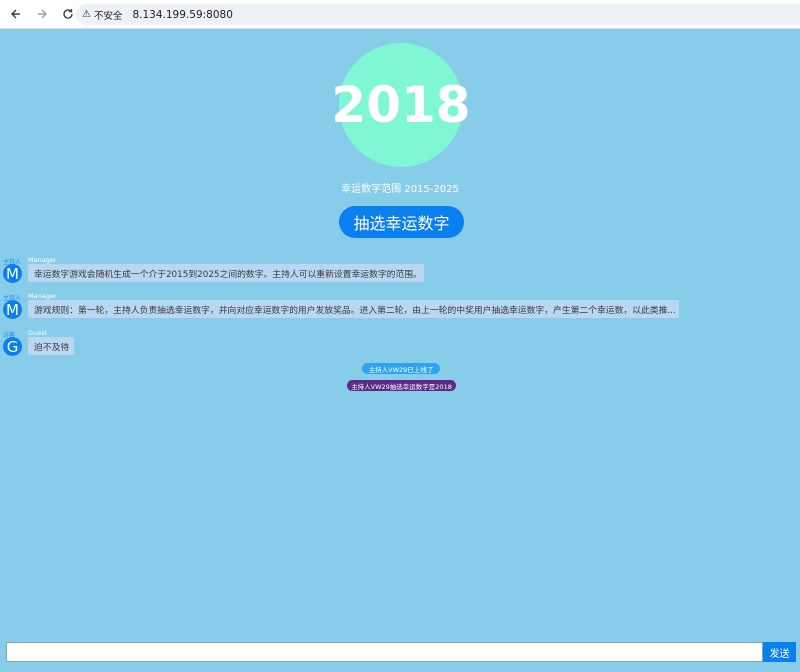 The width and height of the screenshot is (800, 672). Describe the element at coordinates (38, 333) in the screenshot. I see `username: Guest` at that location.